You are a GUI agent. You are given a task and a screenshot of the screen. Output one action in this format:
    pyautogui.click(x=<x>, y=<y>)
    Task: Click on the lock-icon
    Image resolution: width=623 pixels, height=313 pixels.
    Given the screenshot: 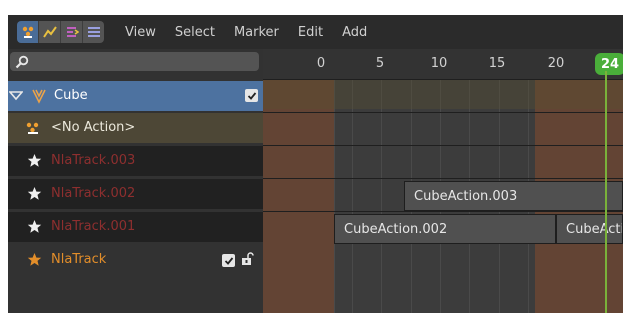 What is the action you would take?
    pyautogui.click(x=248, y=260)
    